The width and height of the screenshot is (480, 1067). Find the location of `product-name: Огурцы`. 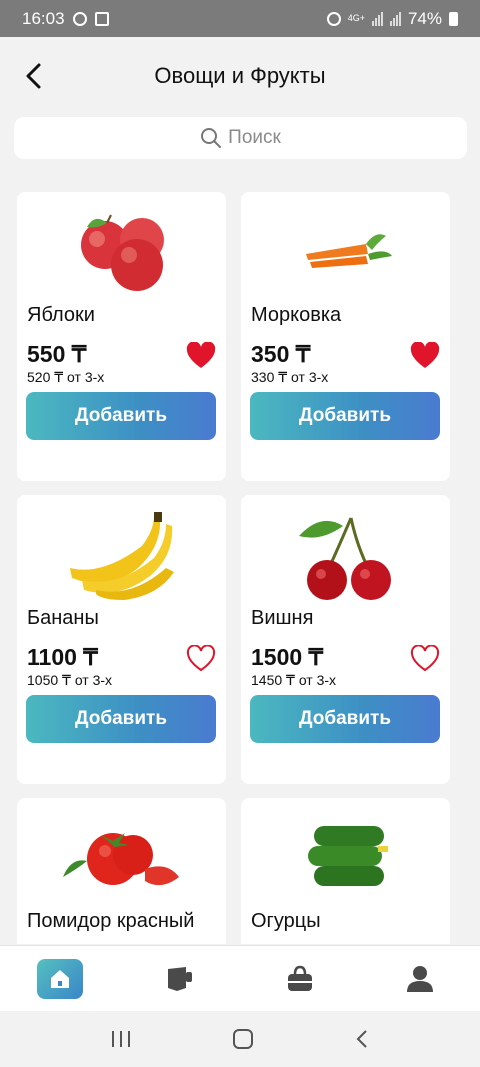

product-name: Огурцы is located at coordinates (286, 921).